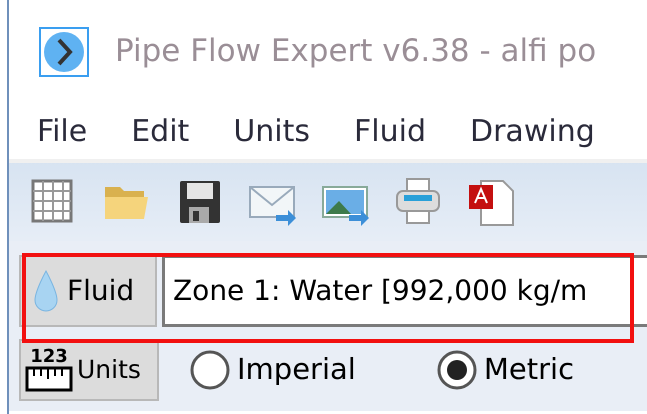  What do you see at coordinates (62, 131) in the screenshot?
I see `menu-item: File` at bounding box center [62, 131].